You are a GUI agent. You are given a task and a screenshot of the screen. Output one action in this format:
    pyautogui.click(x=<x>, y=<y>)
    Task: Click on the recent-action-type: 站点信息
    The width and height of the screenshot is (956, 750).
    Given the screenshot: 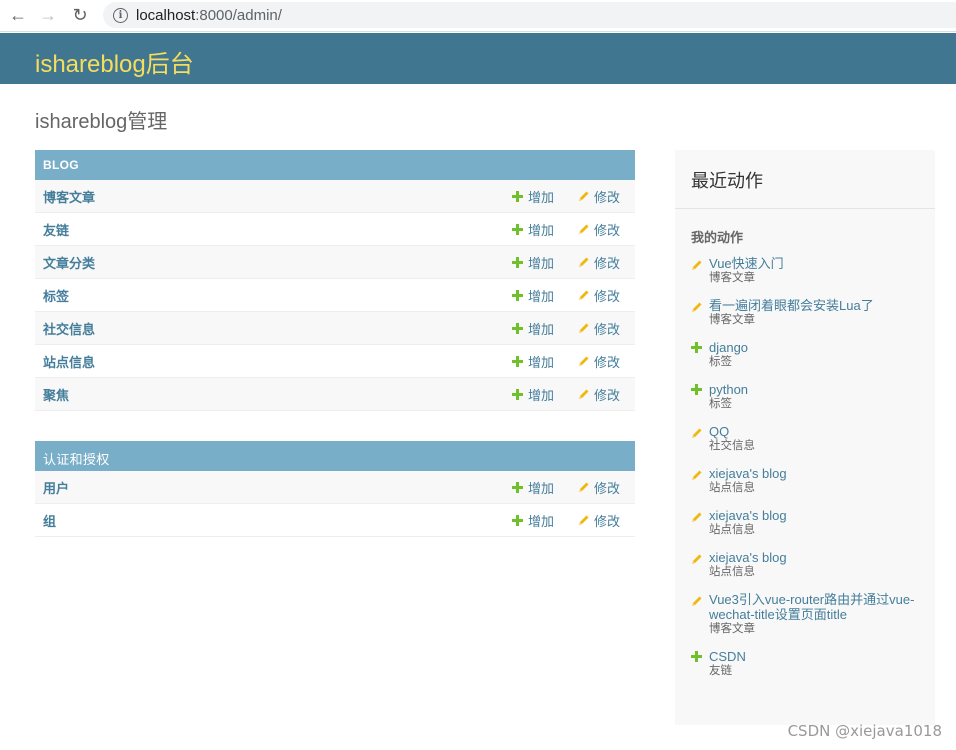 What is the action you would take?
    pyautogui.click(x=732, y=488)
    